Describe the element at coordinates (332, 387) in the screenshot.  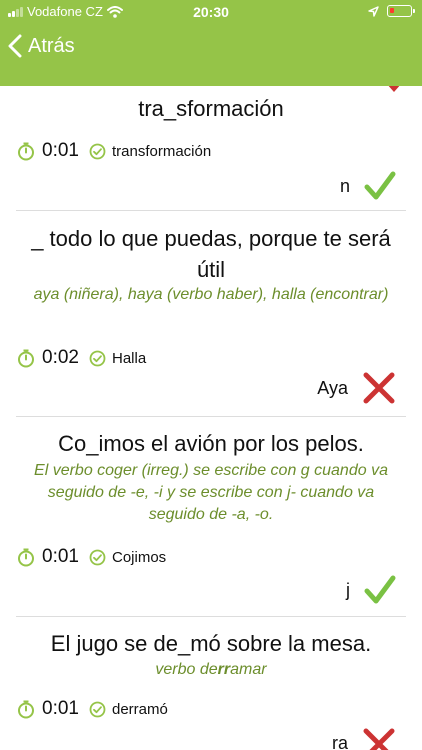
I see `result-letter: Aya` at that location.